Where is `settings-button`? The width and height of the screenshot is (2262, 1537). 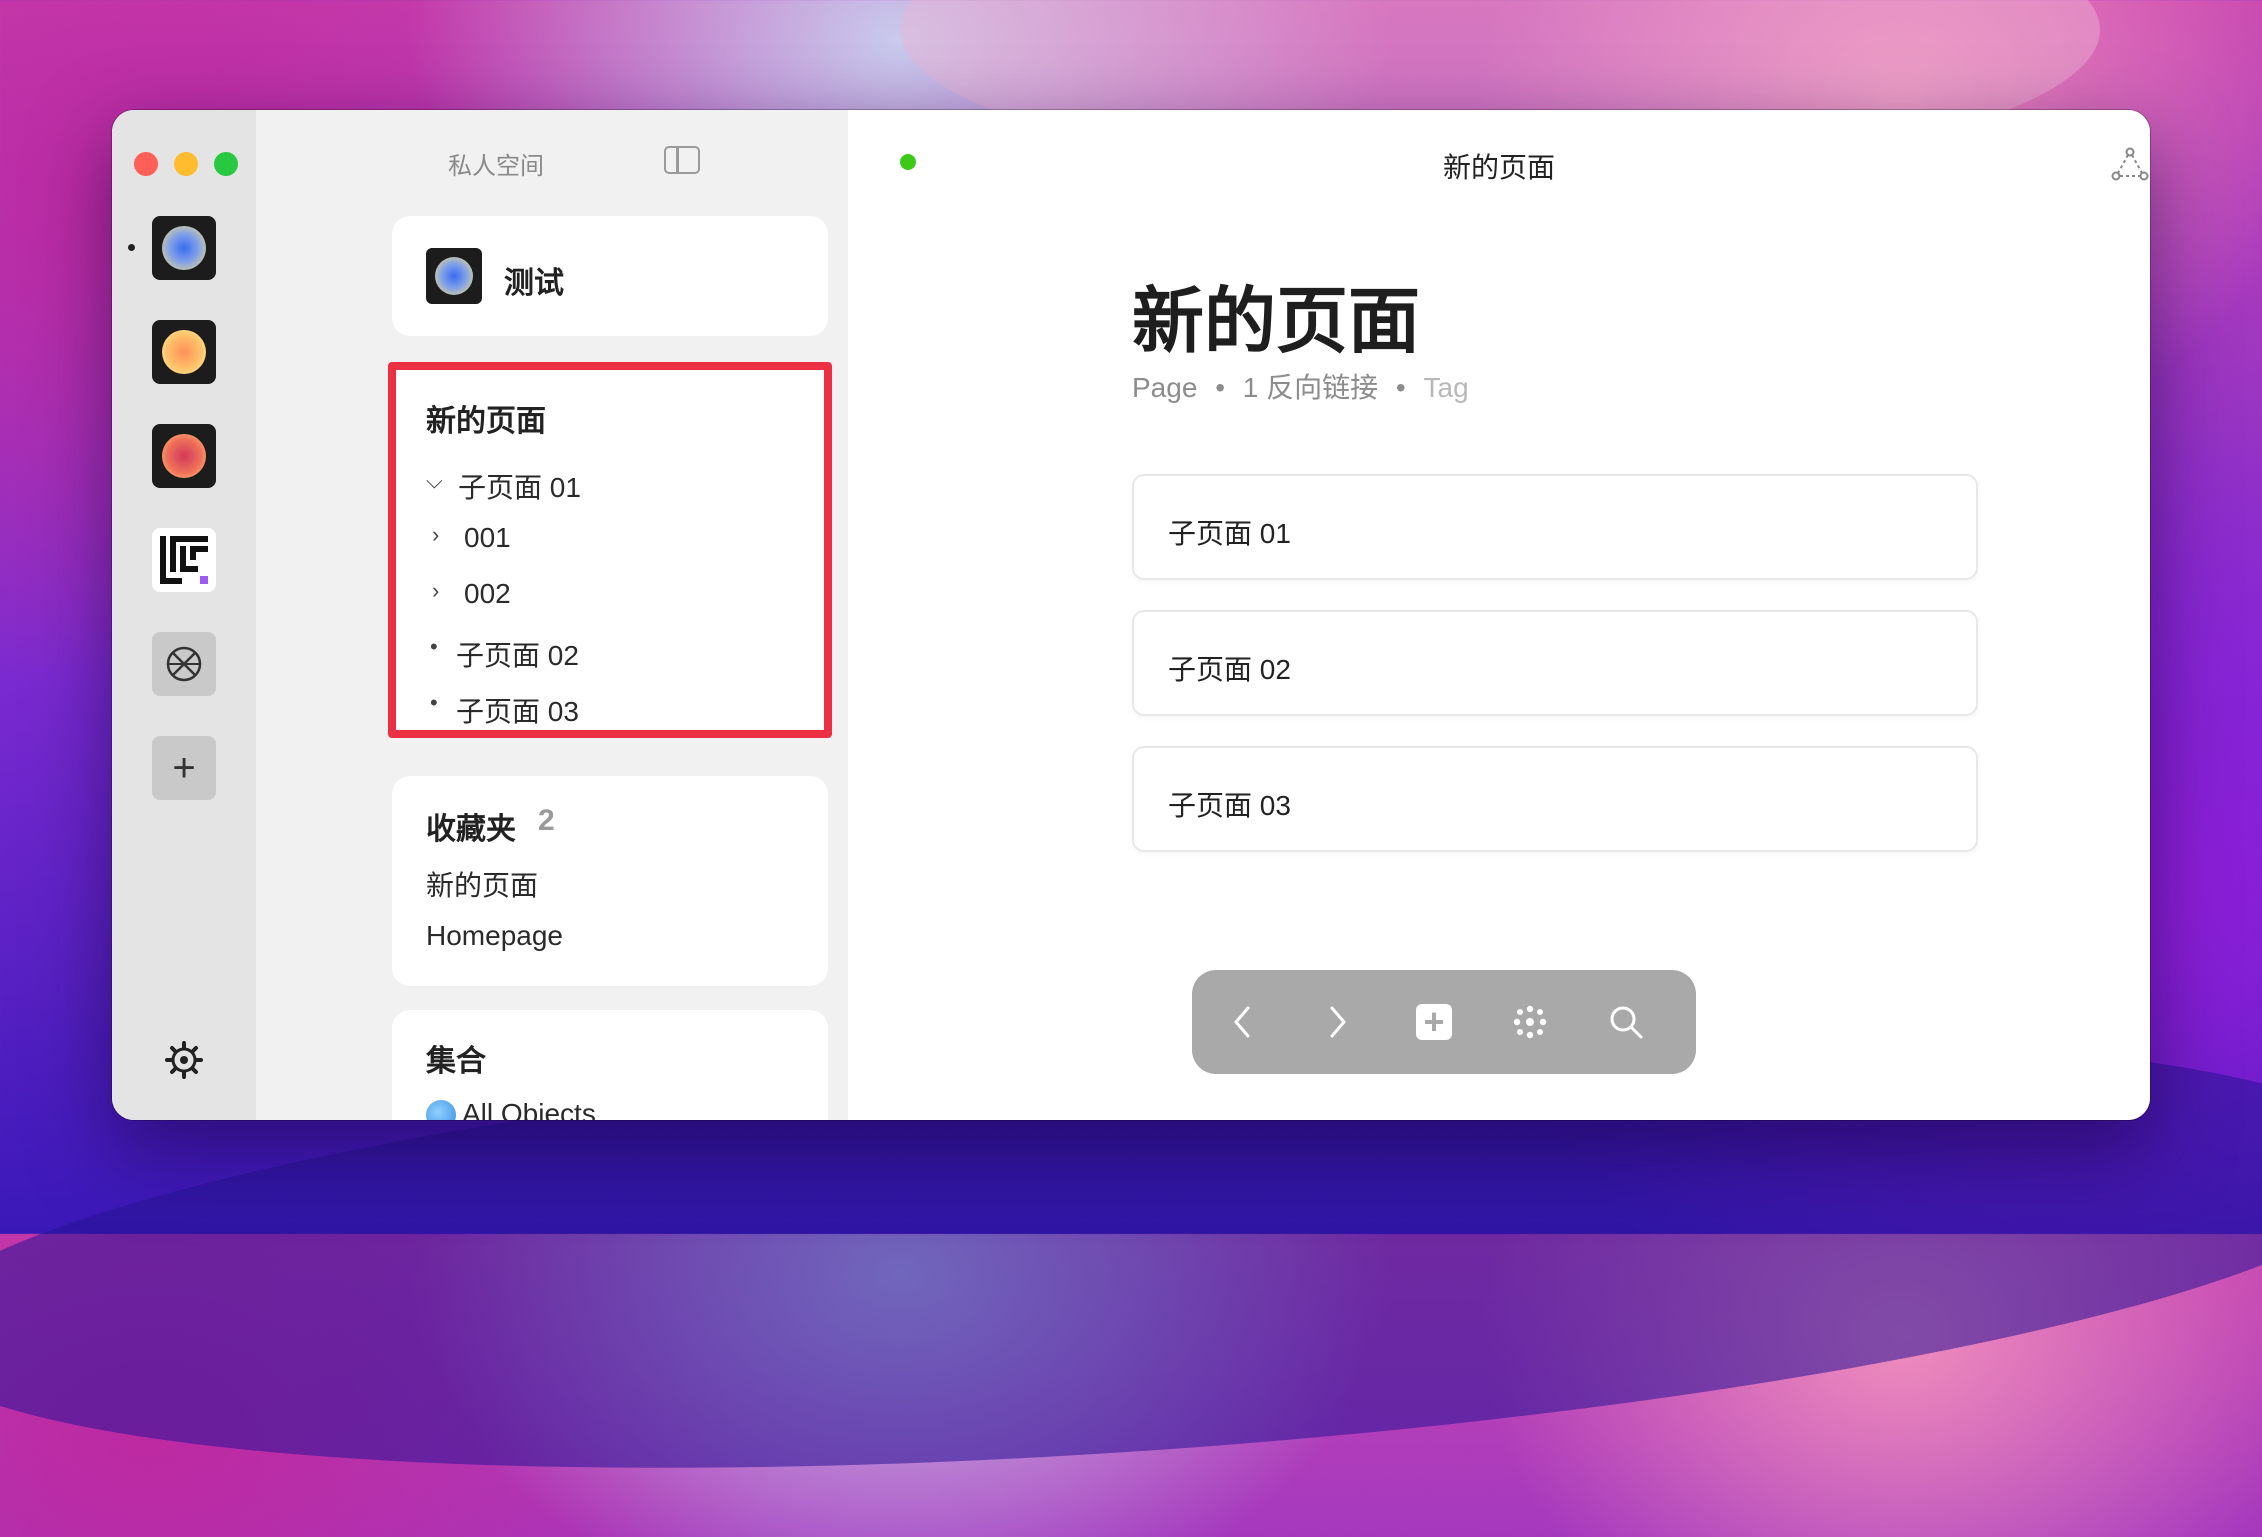 settings-button is located at coordinates (184, 1062).